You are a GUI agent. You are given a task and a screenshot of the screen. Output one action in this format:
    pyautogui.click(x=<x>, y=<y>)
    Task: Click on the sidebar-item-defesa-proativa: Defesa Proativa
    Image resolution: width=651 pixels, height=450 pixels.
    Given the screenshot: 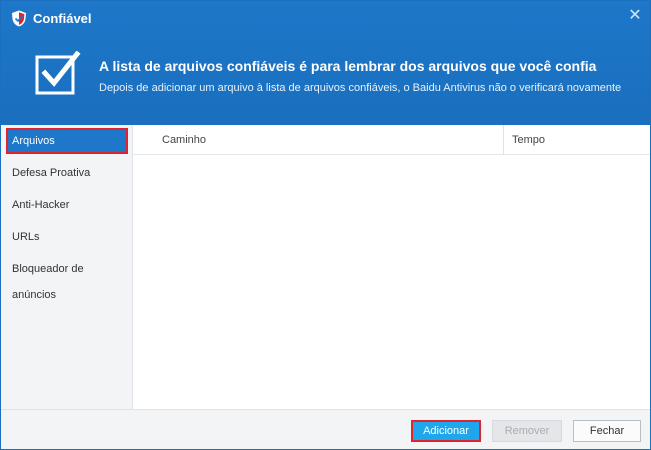 What is the action you would take?
    pyautogui.click(x=67, y=173)
    